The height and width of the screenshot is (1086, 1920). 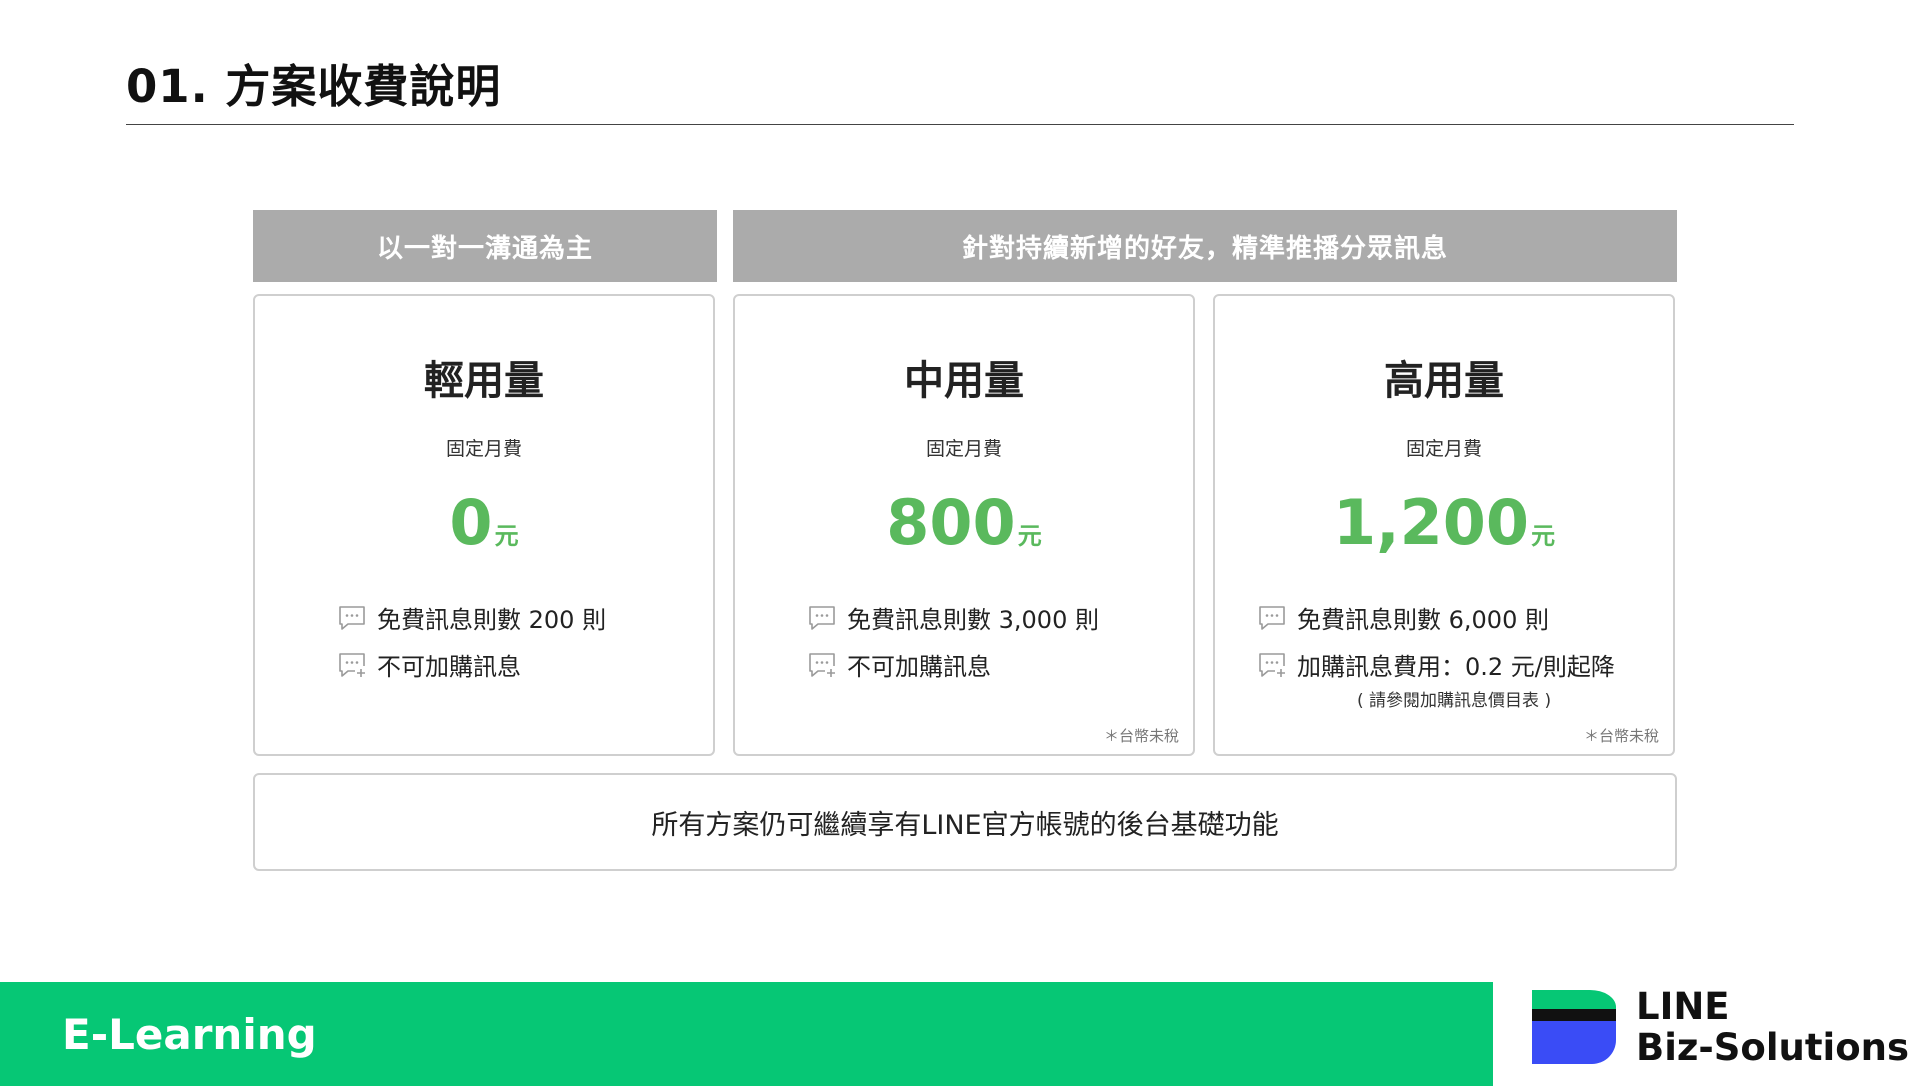 I want to click on logo-line-1: LINE, so click(x=1683, y=1006).